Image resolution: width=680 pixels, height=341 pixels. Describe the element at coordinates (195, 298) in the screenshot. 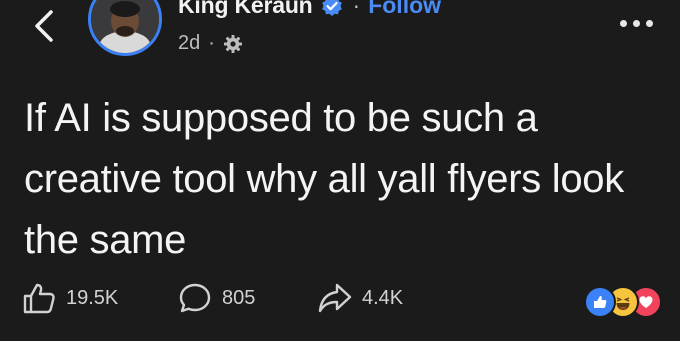

I see `comment-icon` at that location.